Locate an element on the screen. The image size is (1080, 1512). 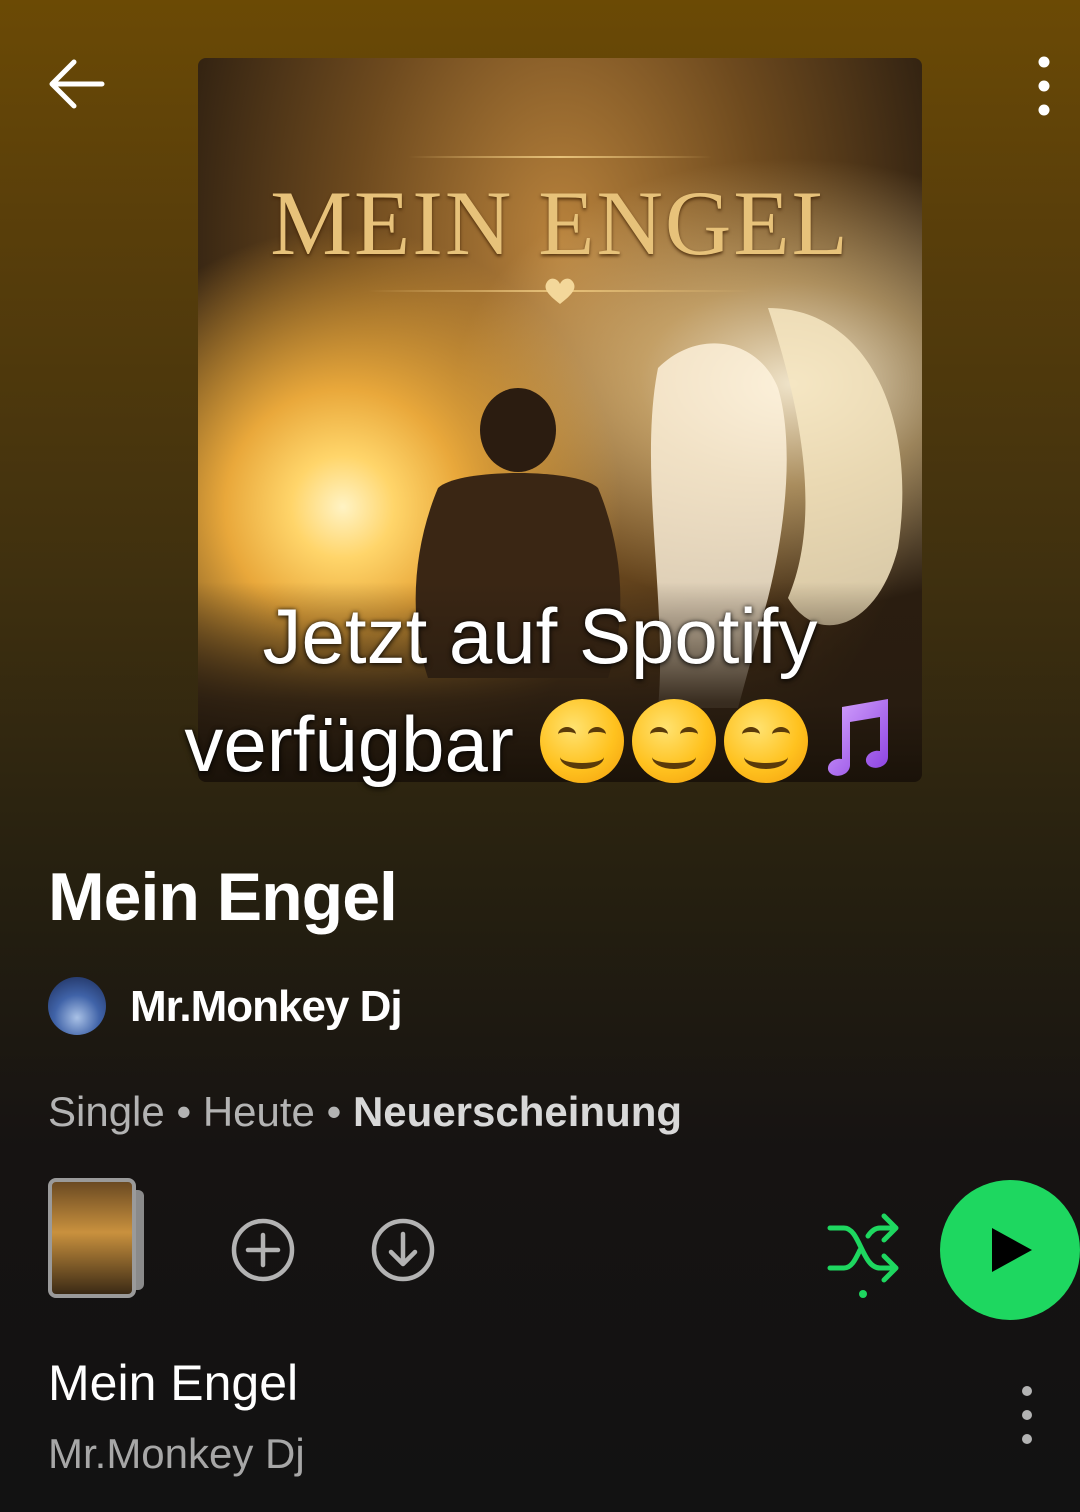
new-release-badge: Neuerscheinung is located at coordinates (517, 1111).